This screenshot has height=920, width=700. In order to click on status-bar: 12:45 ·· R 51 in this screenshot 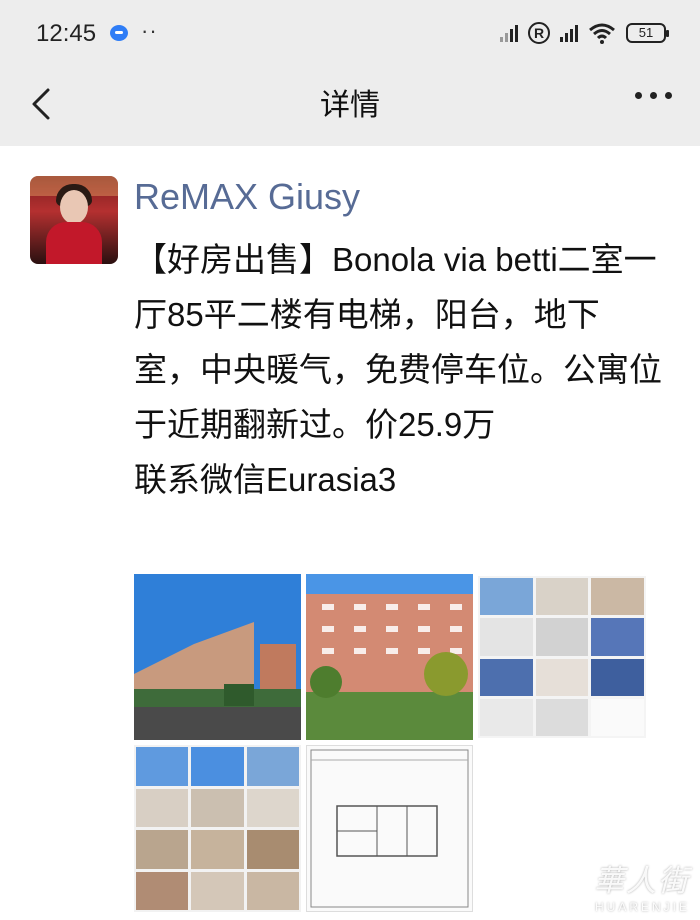, I will do `click(350, 33)`.